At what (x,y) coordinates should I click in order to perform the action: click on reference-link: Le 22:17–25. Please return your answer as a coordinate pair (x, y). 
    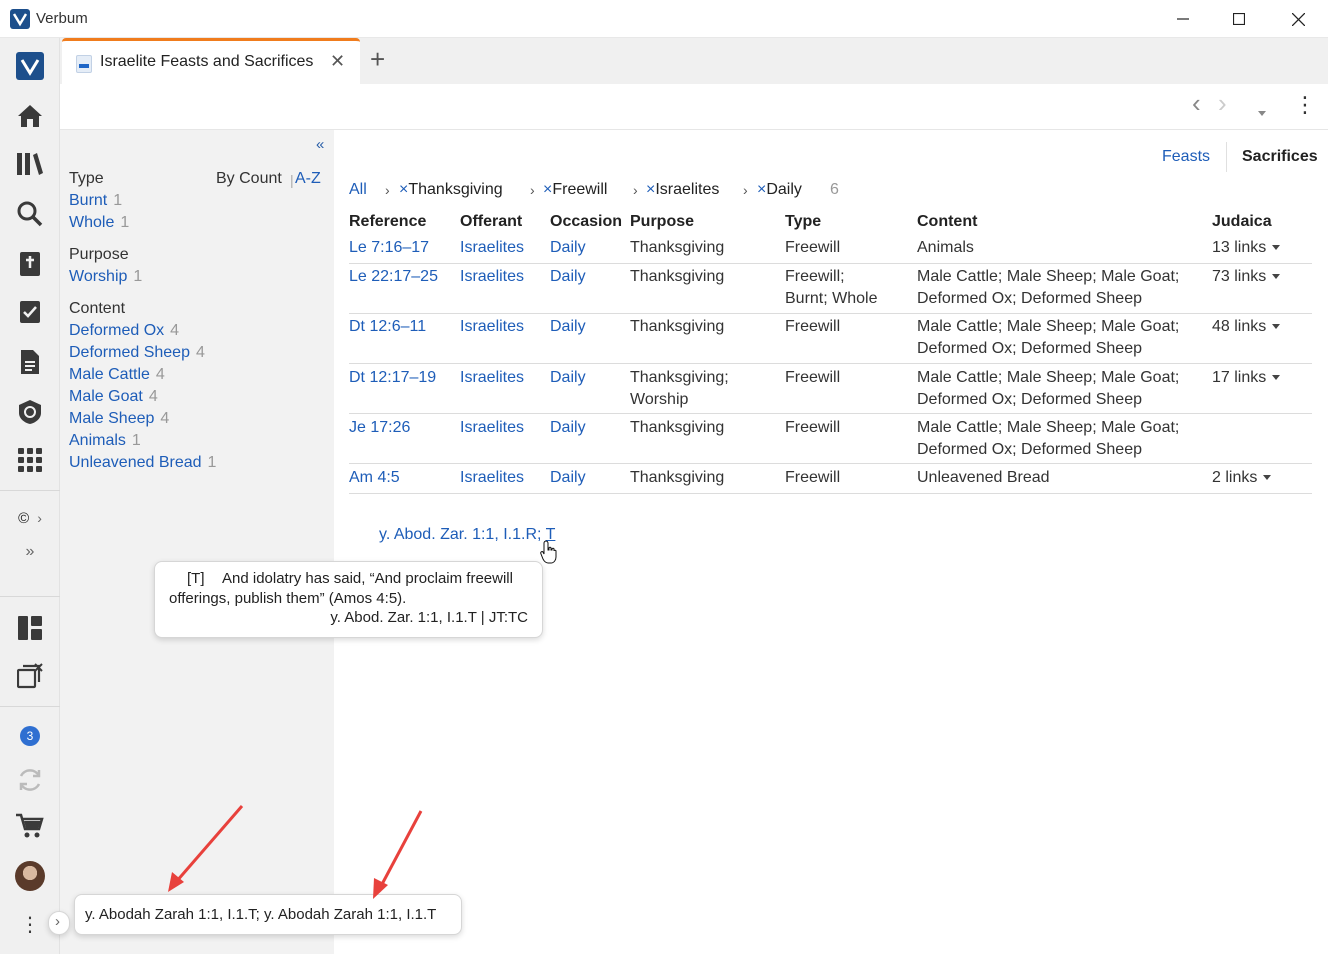
    Looking at the image, I should click on (393, 277).